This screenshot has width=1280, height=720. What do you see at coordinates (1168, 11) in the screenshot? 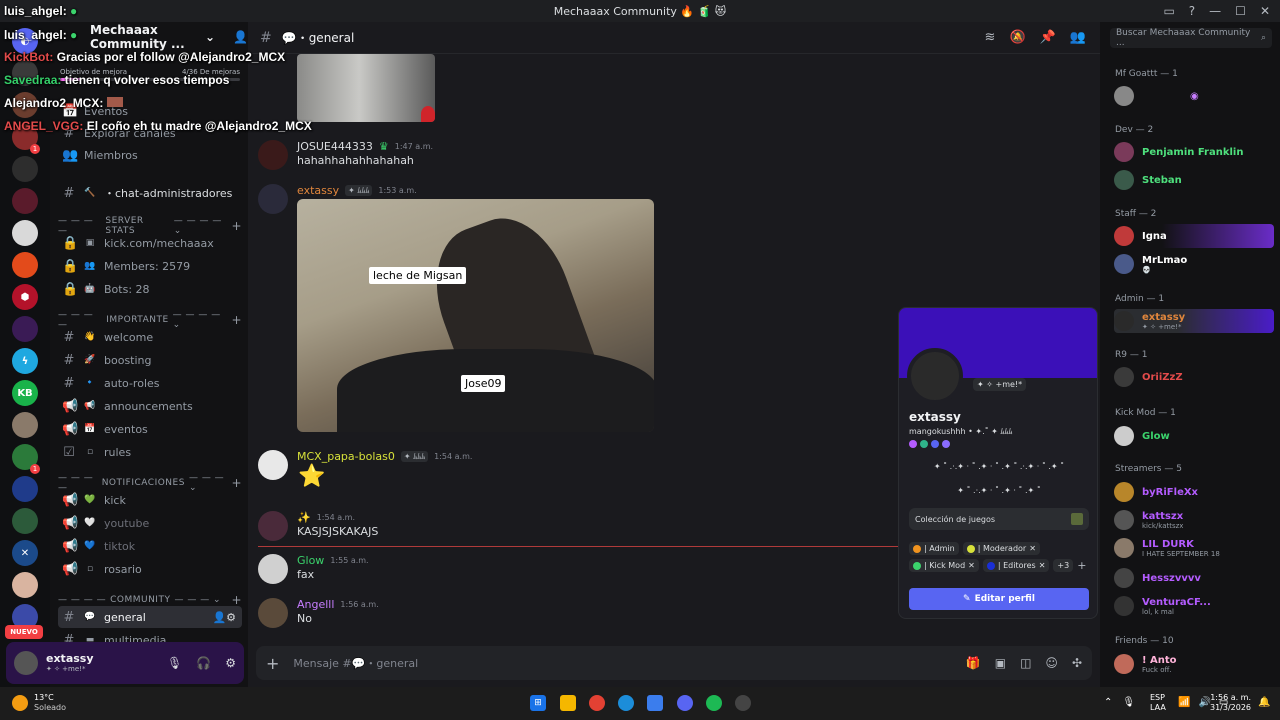
I see `inbox-icon: ▭` at bounding box center [1168, 11].